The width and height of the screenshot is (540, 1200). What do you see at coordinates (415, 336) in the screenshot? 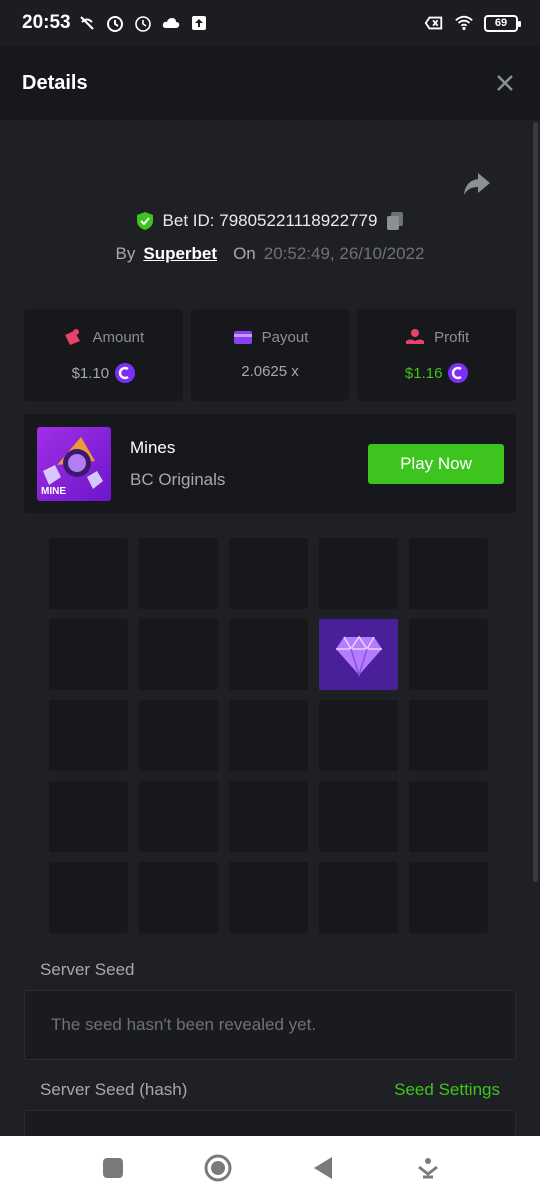
I see `profit-icon` at bounding box center [415, 336].